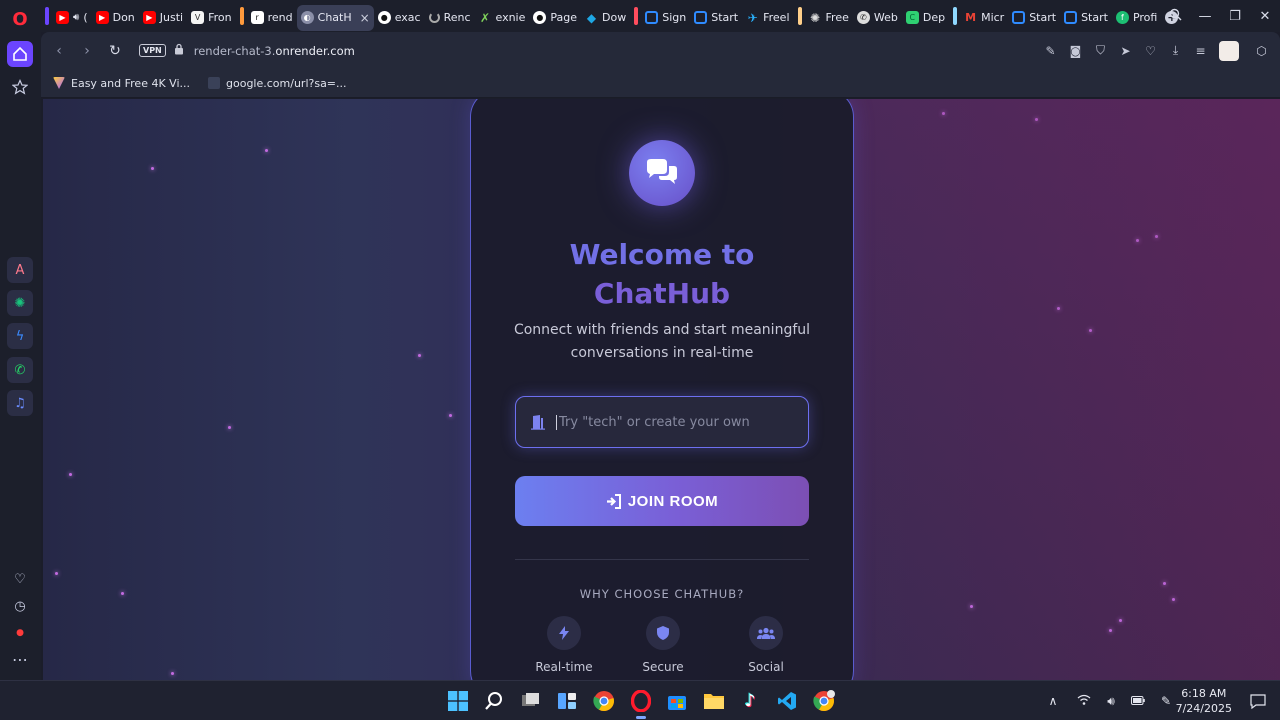 This screenshot has height=720, width=1280. Describe the element at coordinates (567, 701) in the screenshot. I see `widgets-icon` at that location.